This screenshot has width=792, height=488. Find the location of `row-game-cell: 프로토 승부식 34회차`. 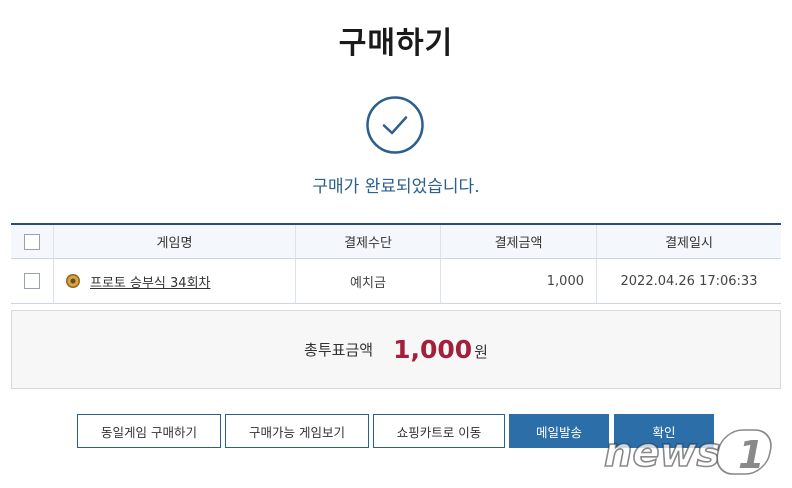

row-game-cell: 프로토 승부식 34회차 is located at coordinates (174, 281).